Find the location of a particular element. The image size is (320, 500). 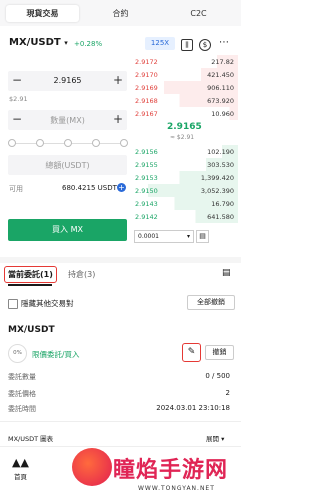

amount-value: 0 / 500 is located at coordinates (217, 376).